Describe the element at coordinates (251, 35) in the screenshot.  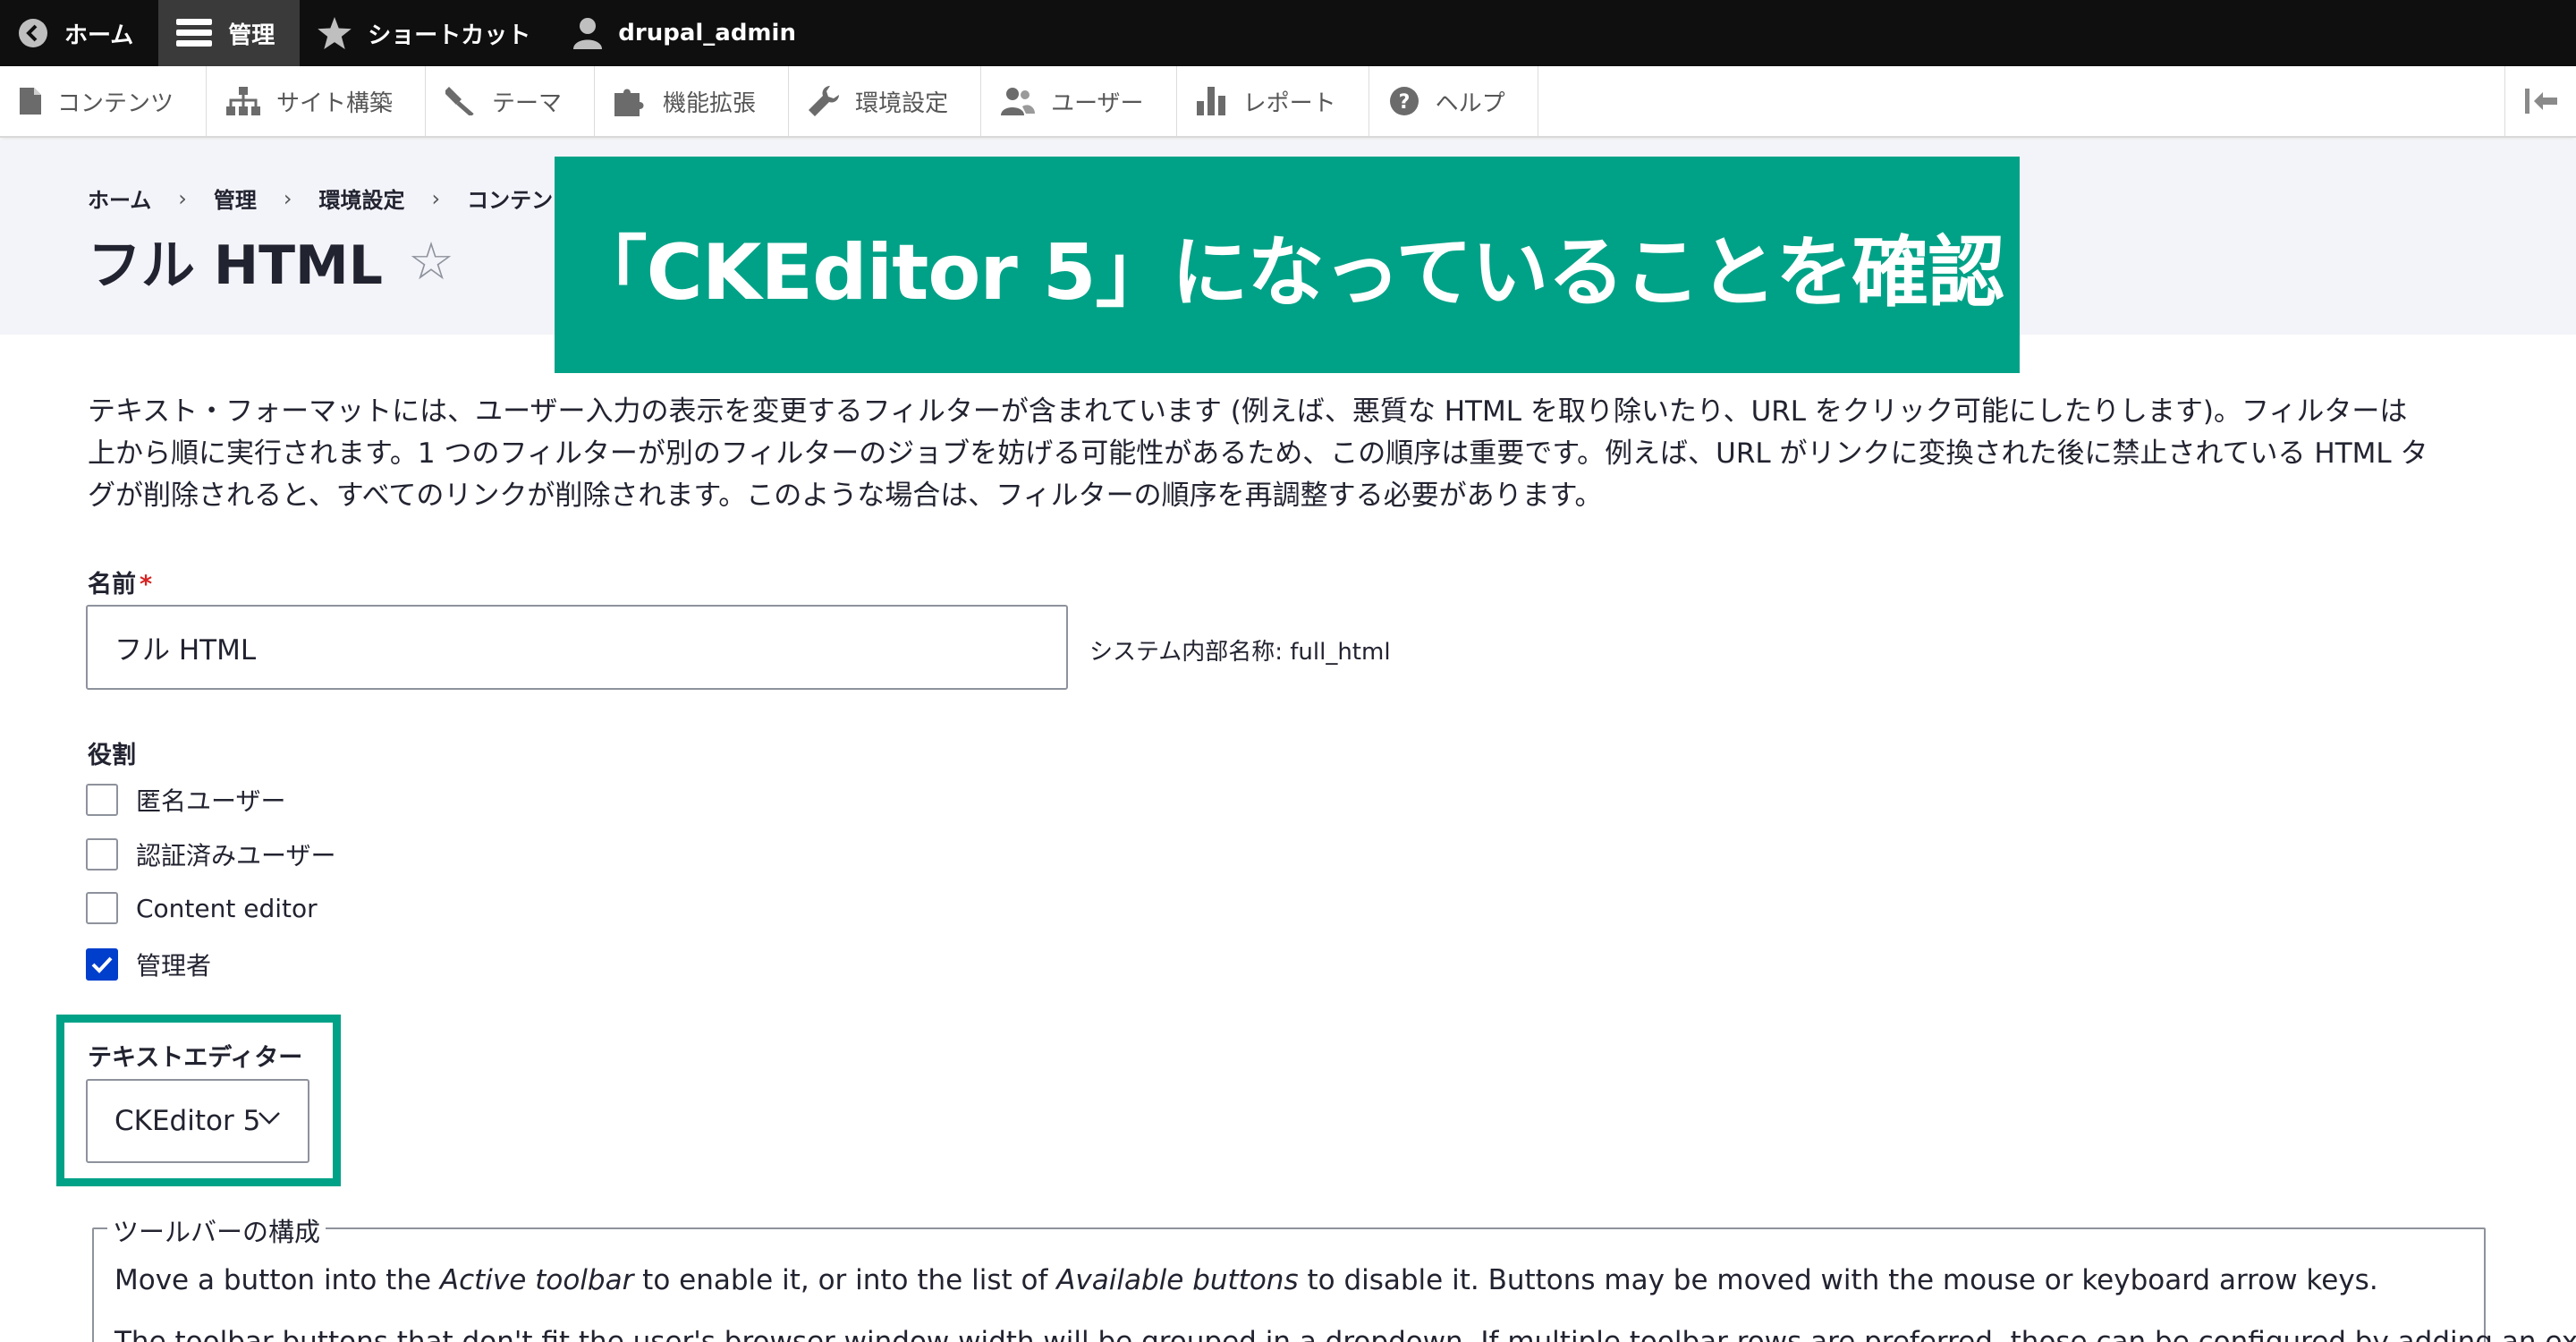
I see `toolbar-manage-label: 管理` at that location.